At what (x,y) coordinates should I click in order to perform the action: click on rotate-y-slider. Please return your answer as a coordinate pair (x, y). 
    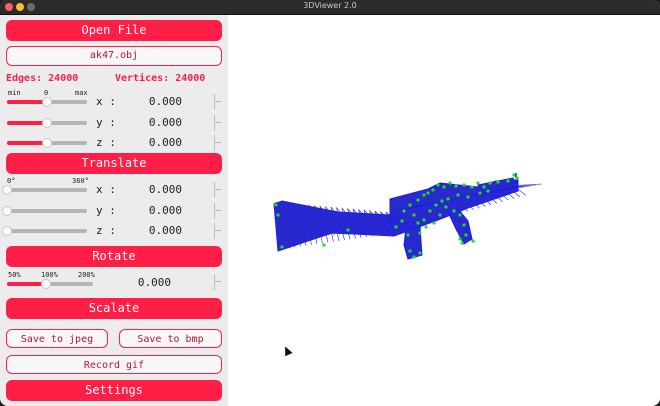
    Looking at the image, I should click on (47, 211).